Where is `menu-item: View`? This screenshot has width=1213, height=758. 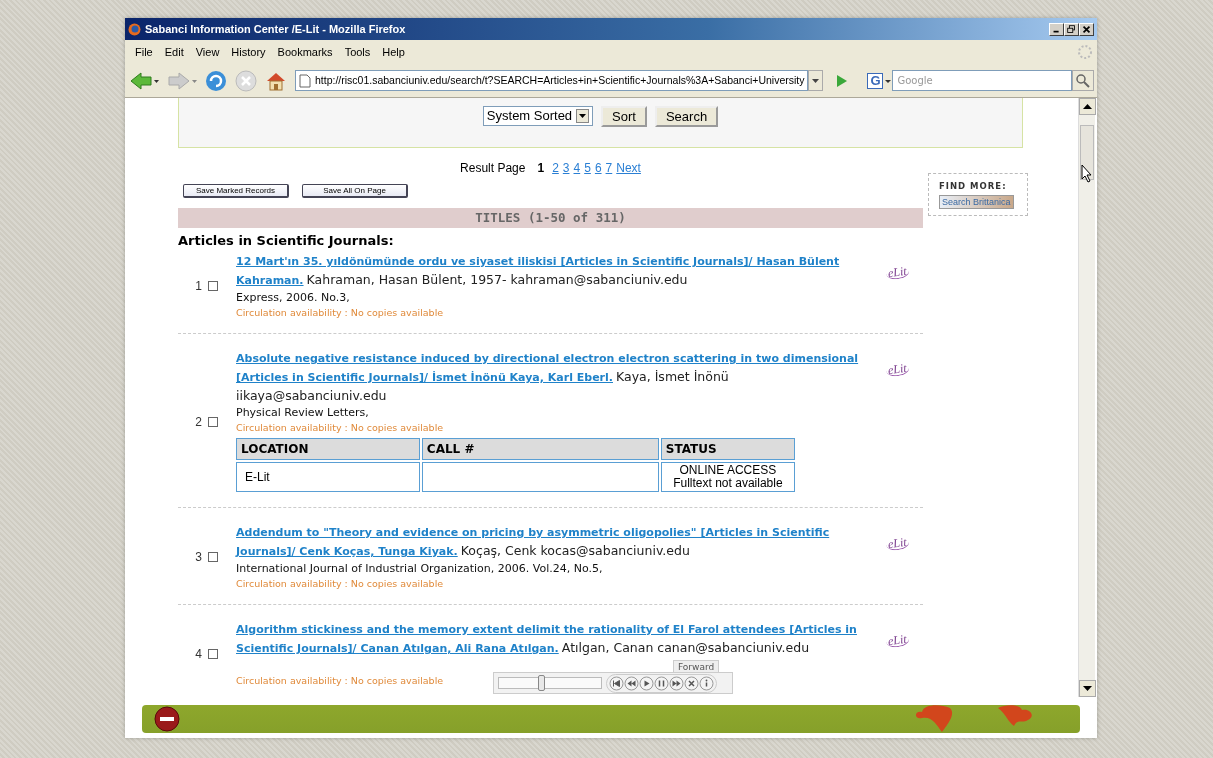 menu-item: View is located at coordinates (207, 52).